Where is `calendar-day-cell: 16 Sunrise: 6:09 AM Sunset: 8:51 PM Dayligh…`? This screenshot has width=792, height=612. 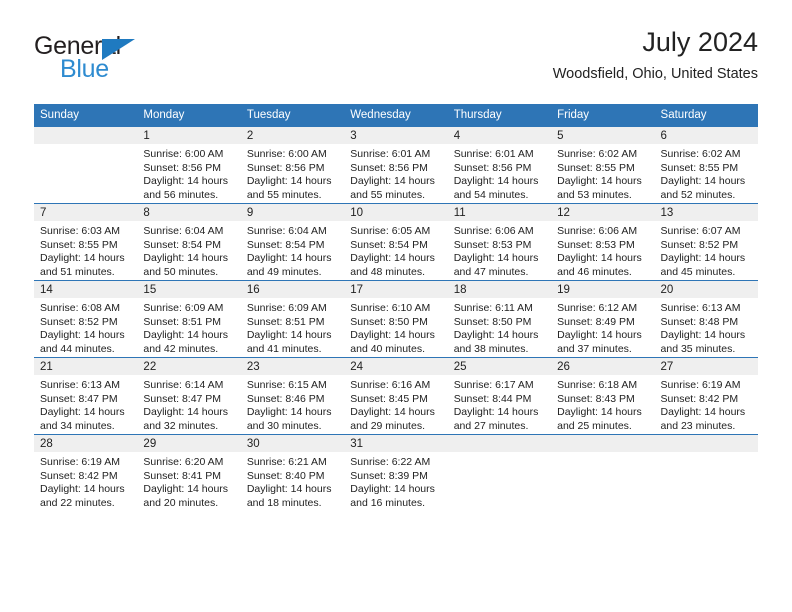
calendar-day-cell: 16 Sunrise: 6:09 AM Sunset: 8:51 PM Dayligh… is located at coordinates (292, 319).